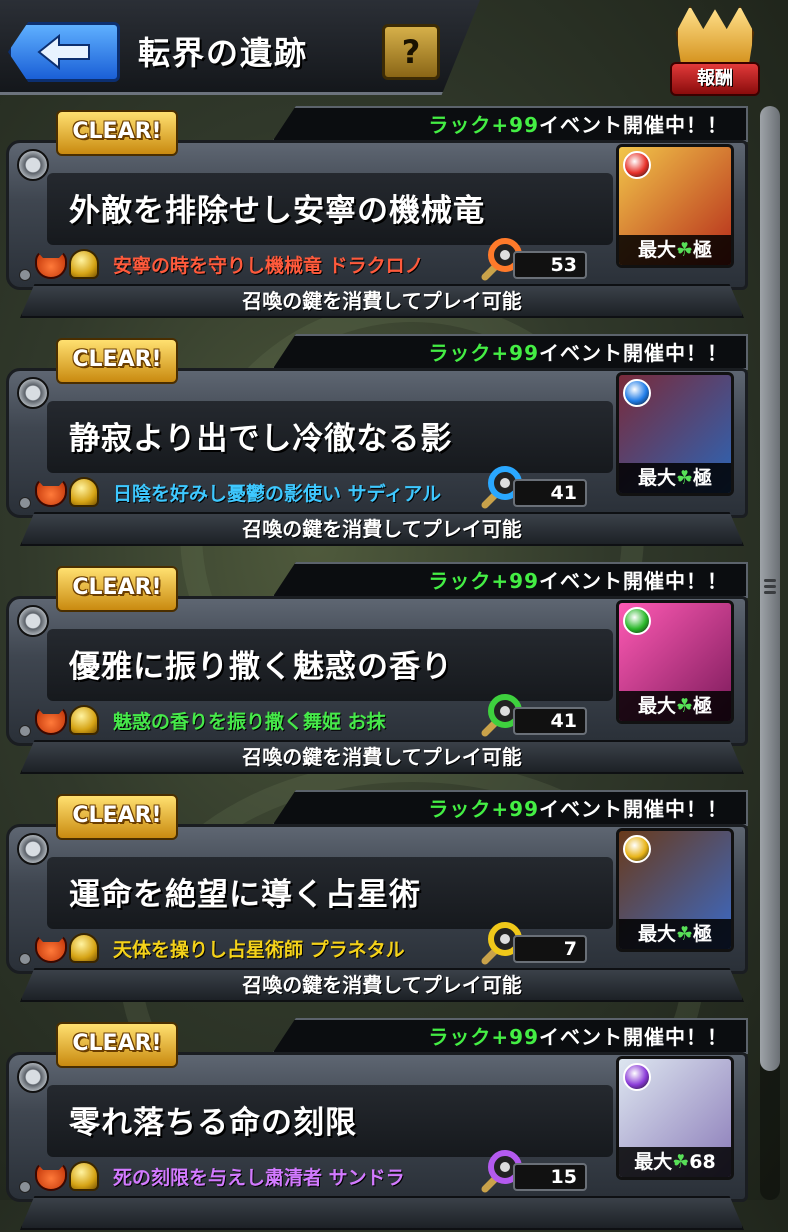  What do you see at coordinates (259, 950) in the screenshot?
I see `boss-name: 天体を操りし占星術師 プラネタル` at bounding box center [259, 950].